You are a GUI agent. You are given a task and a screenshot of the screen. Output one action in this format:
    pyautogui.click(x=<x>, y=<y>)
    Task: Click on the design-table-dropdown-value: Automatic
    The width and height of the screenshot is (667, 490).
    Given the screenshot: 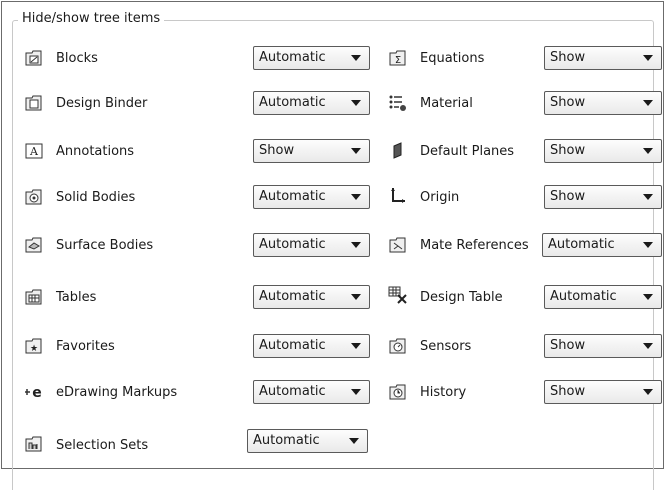 What is the action you would take?
    pyautogui.click(x=583, y=296)
    